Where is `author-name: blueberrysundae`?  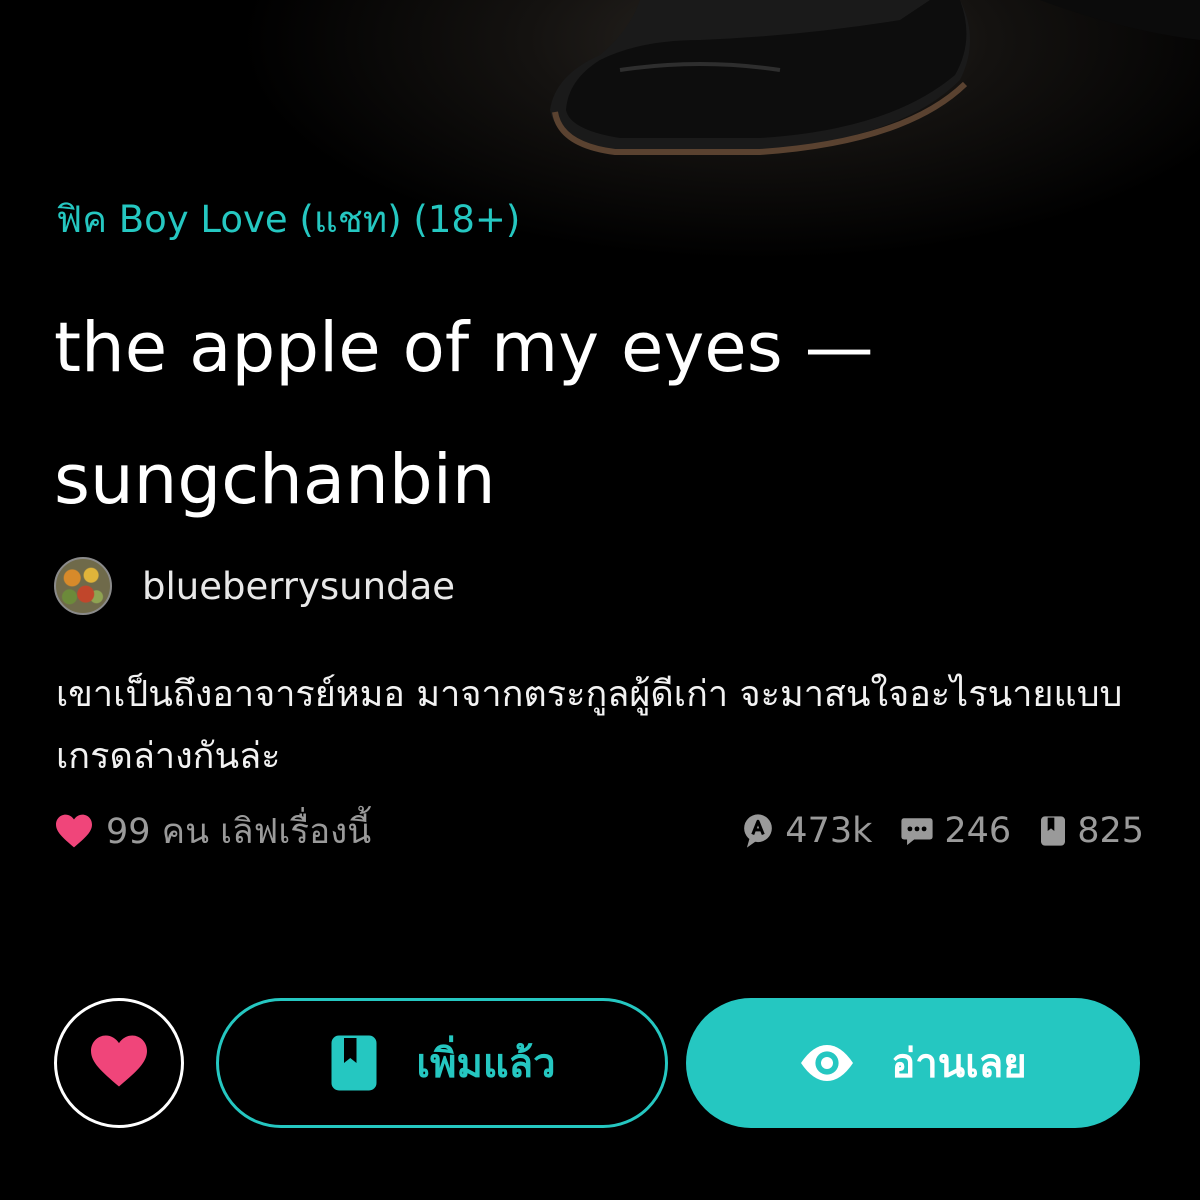
author-name: blueberrysundae is located at coordinates (298, 586).